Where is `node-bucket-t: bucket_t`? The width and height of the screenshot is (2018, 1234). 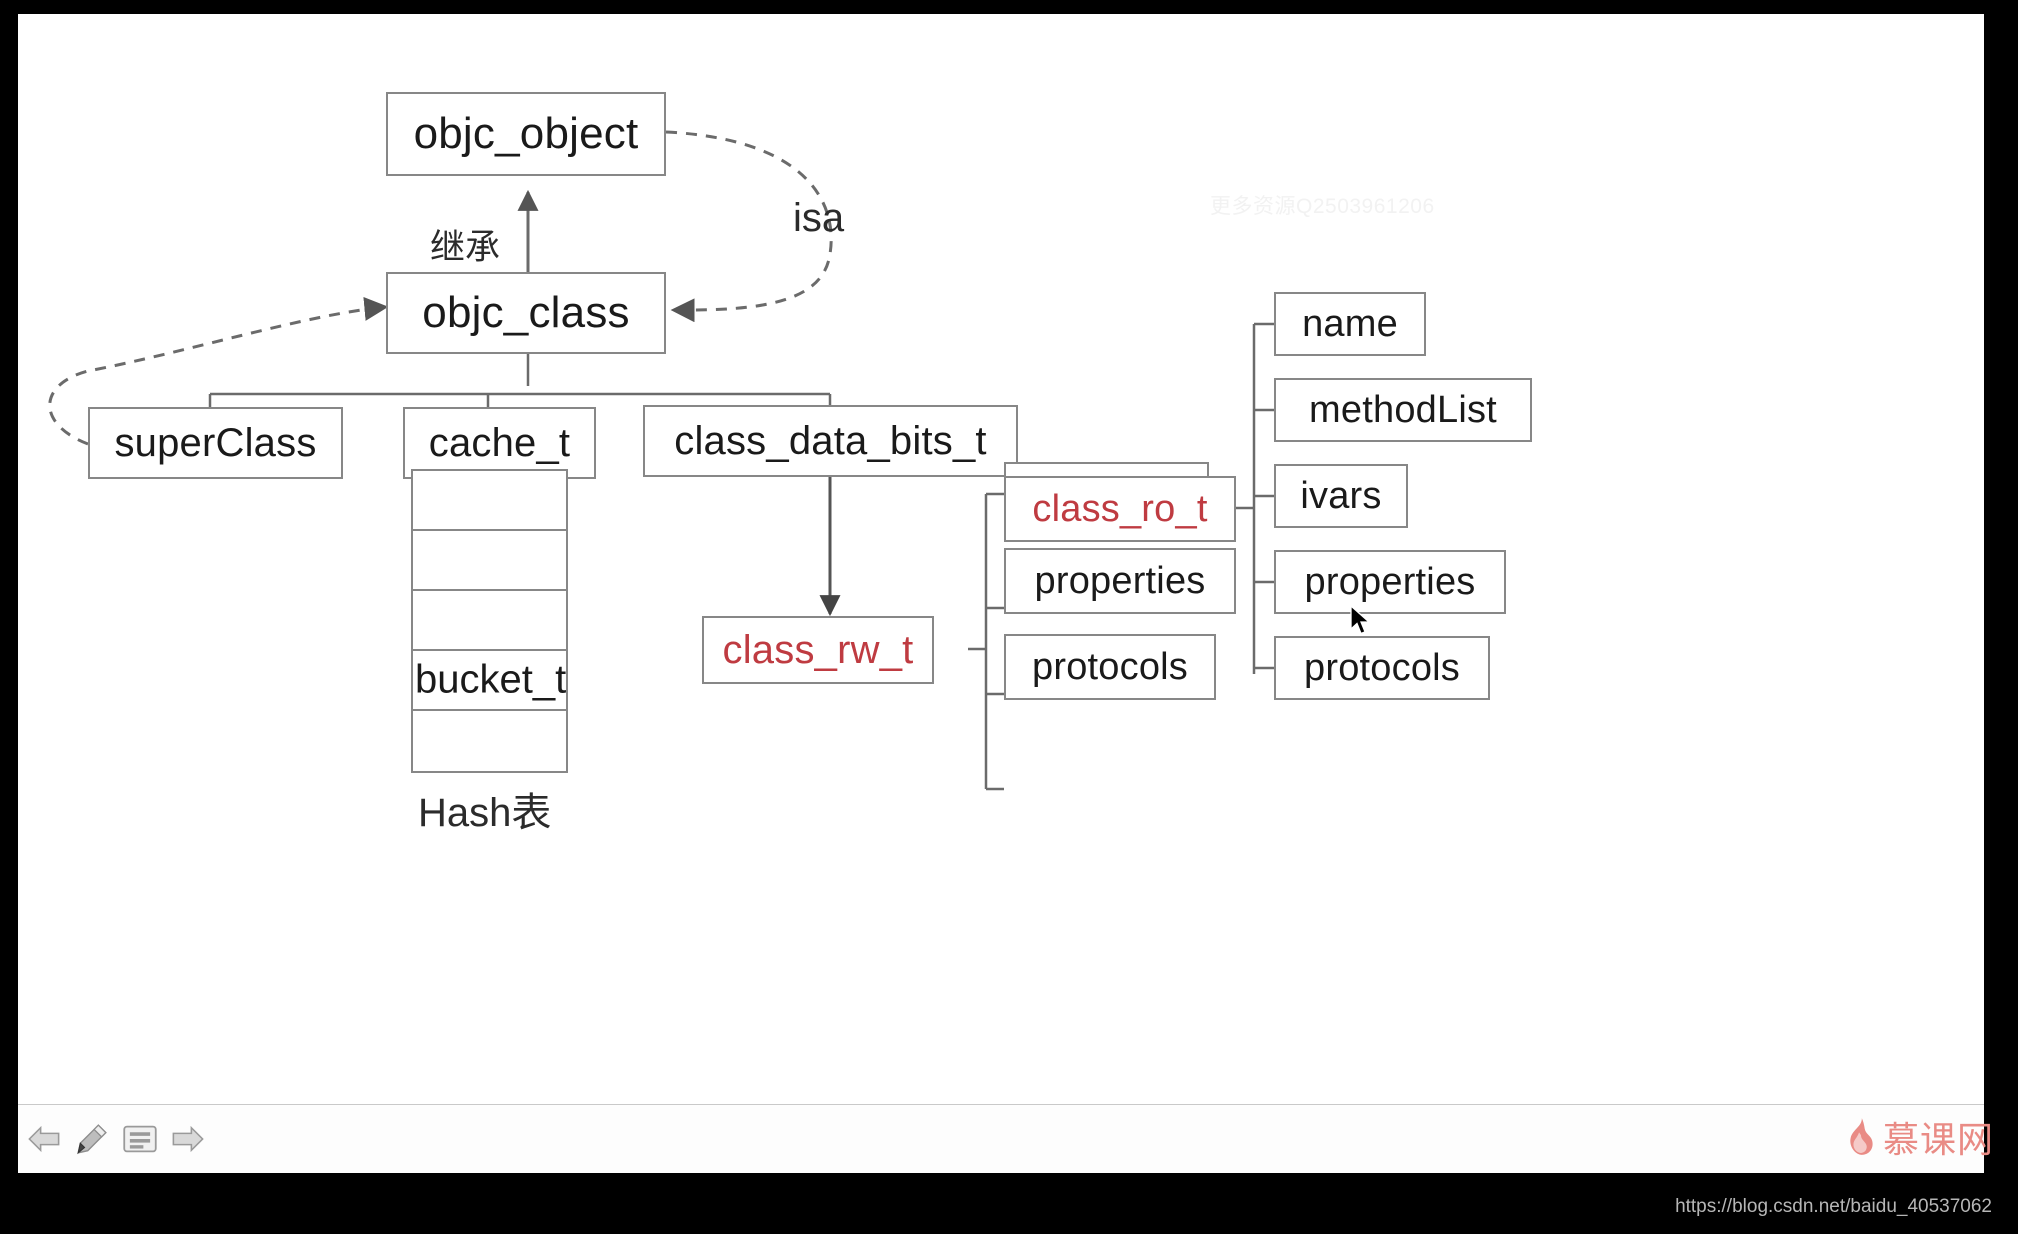
node-bucket-t: bucket_t is located at coordinates (491, 679).